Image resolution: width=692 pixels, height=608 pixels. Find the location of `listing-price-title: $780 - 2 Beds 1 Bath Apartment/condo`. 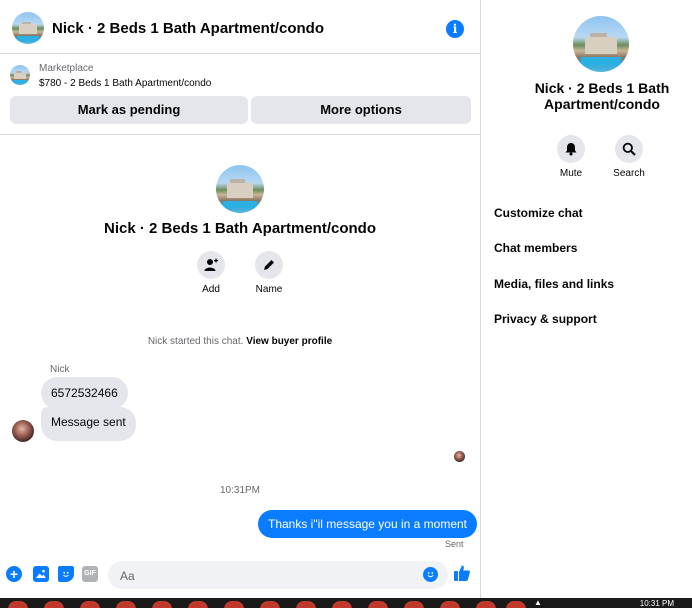

listing-price-title: $780 - 2 Beds 1 Bath Apartment/condo is located at coordinates (125, 83).